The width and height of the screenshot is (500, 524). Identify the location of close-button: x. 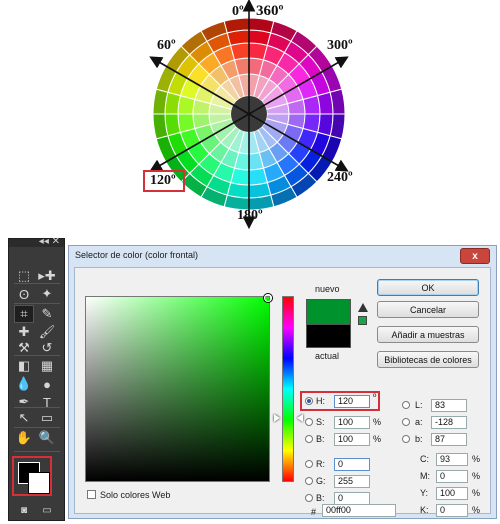
(475, 256).